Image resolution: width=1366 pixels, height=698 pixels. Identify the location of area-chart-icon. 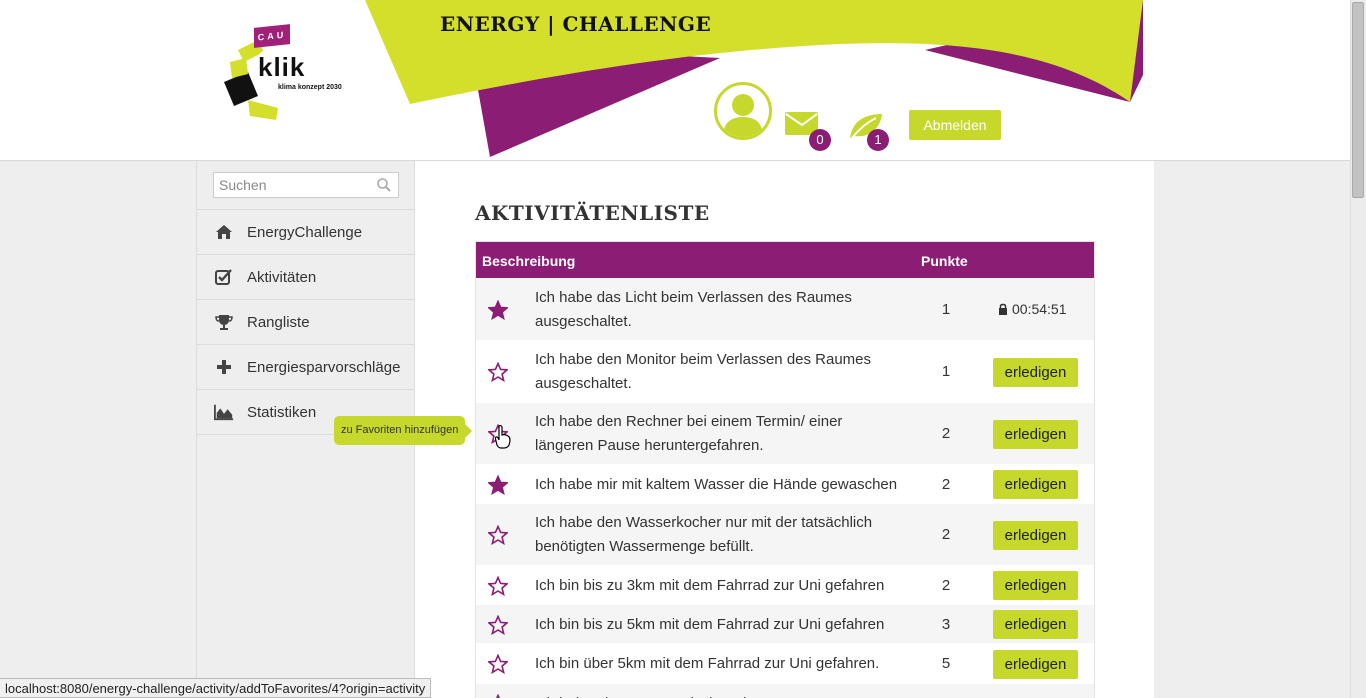
(224, 412).